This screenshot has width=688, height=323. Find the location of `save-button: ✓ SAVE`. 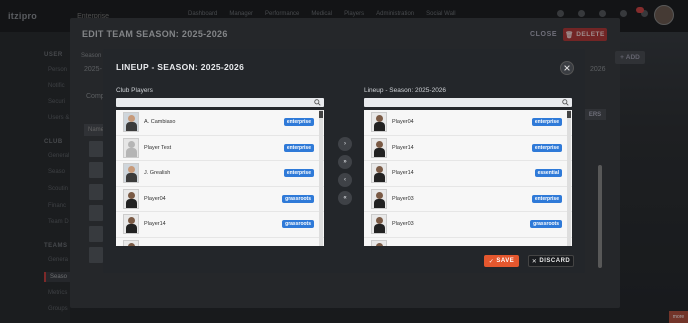

save-button: ✓ SAVE is located at coordinates (501, 261).